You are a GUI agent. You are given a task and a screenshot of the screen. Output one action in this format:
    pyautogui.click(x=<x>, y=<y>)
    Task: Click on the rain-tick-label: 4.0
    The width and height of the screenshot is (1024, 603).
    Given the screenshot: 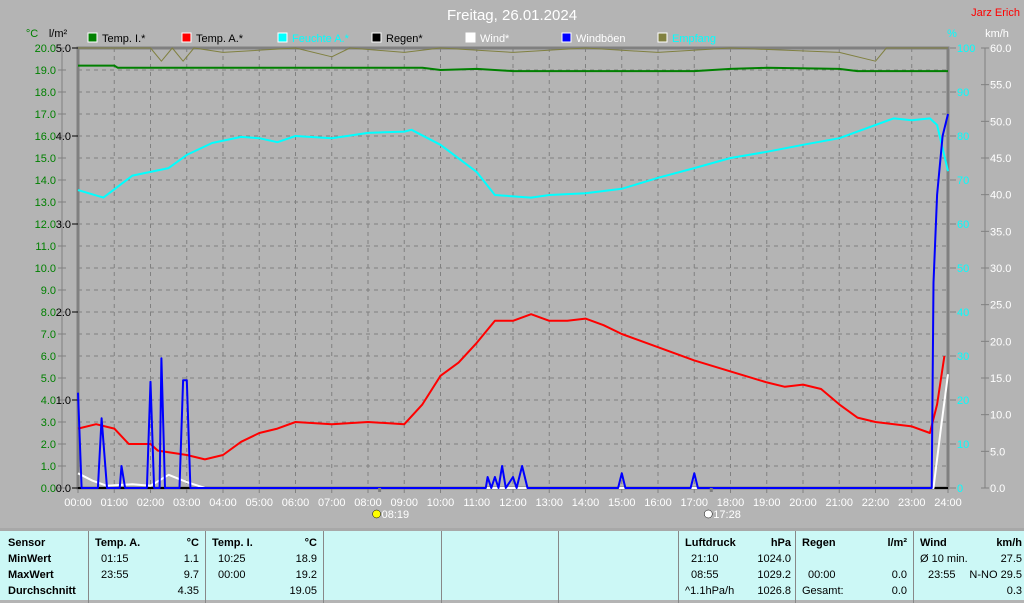 What is the action you would take?
    pyautogui.click(x=63, y=137)
    